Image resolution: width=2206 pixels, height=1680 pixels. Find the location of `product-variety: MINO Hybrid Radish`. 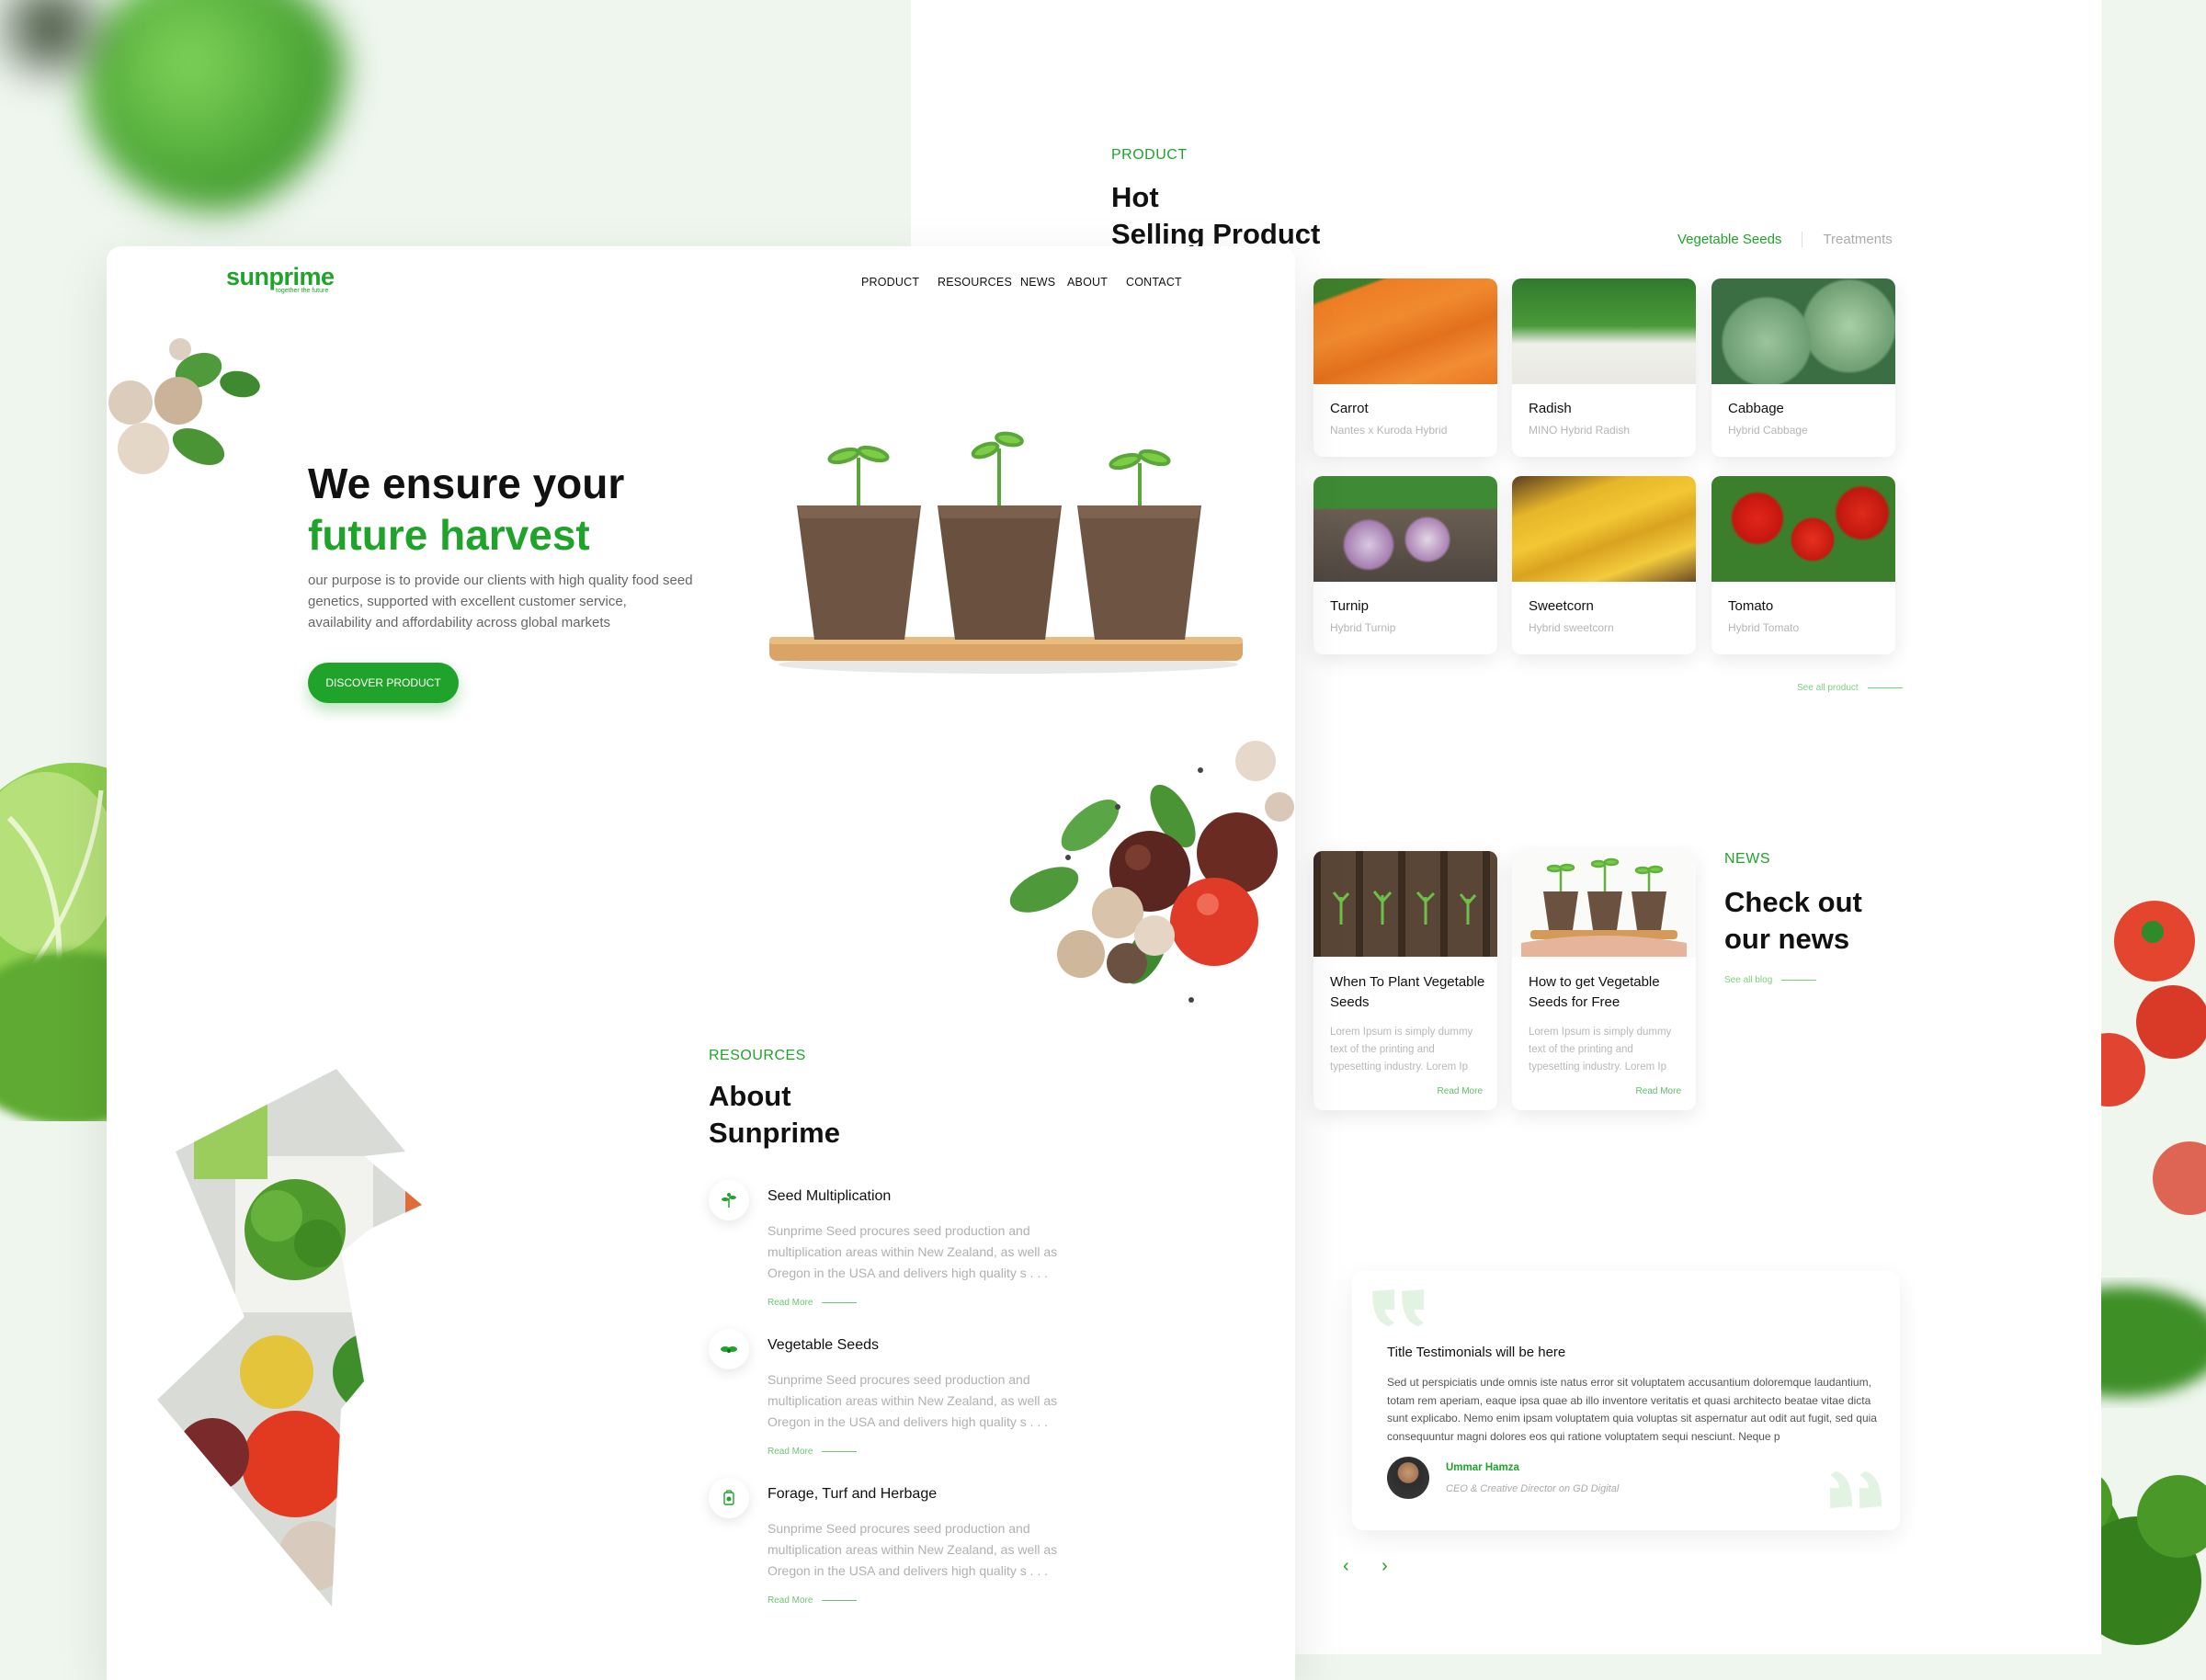

product-variety: MINO Hybrid Radish is located at coordinates (1580, 430).